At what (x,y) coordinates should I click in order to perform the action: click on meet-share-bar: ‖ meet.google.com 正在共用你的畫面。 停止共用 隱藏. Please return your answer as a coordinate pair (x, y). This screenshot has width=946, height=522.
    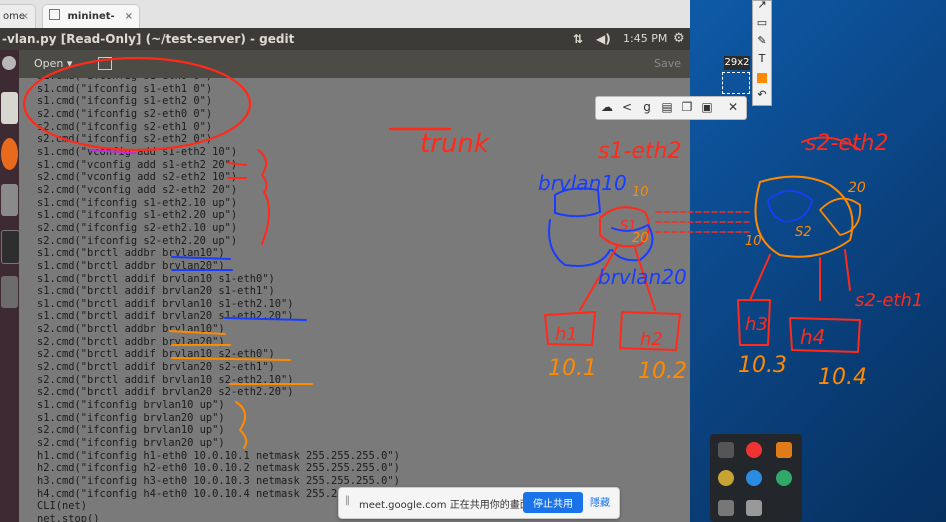
    Looking at the image, I should click on (479, 503).